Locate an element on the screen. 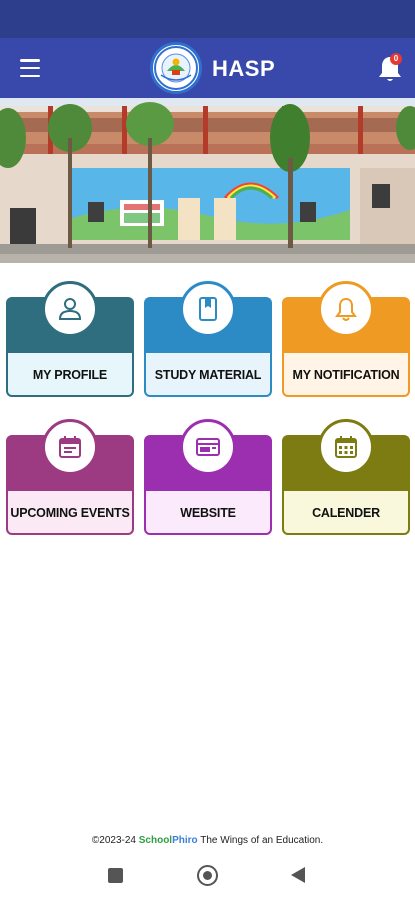  notification-badge: 0 is located at coordinates (396, 59).